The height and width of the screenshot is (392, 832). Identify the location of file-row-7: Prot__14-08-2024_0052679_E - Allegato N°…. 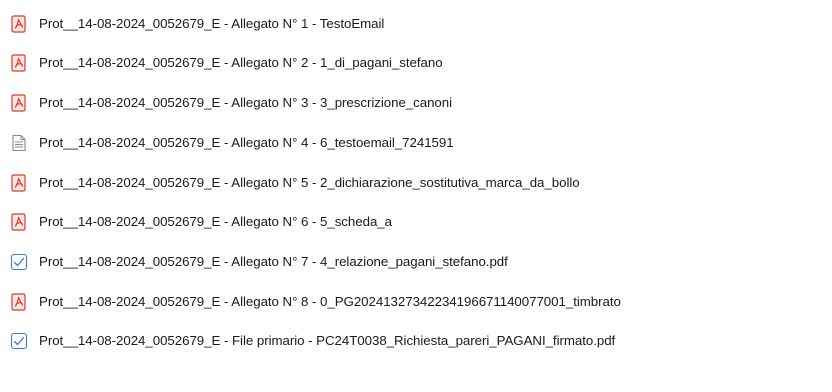
(416, 262).